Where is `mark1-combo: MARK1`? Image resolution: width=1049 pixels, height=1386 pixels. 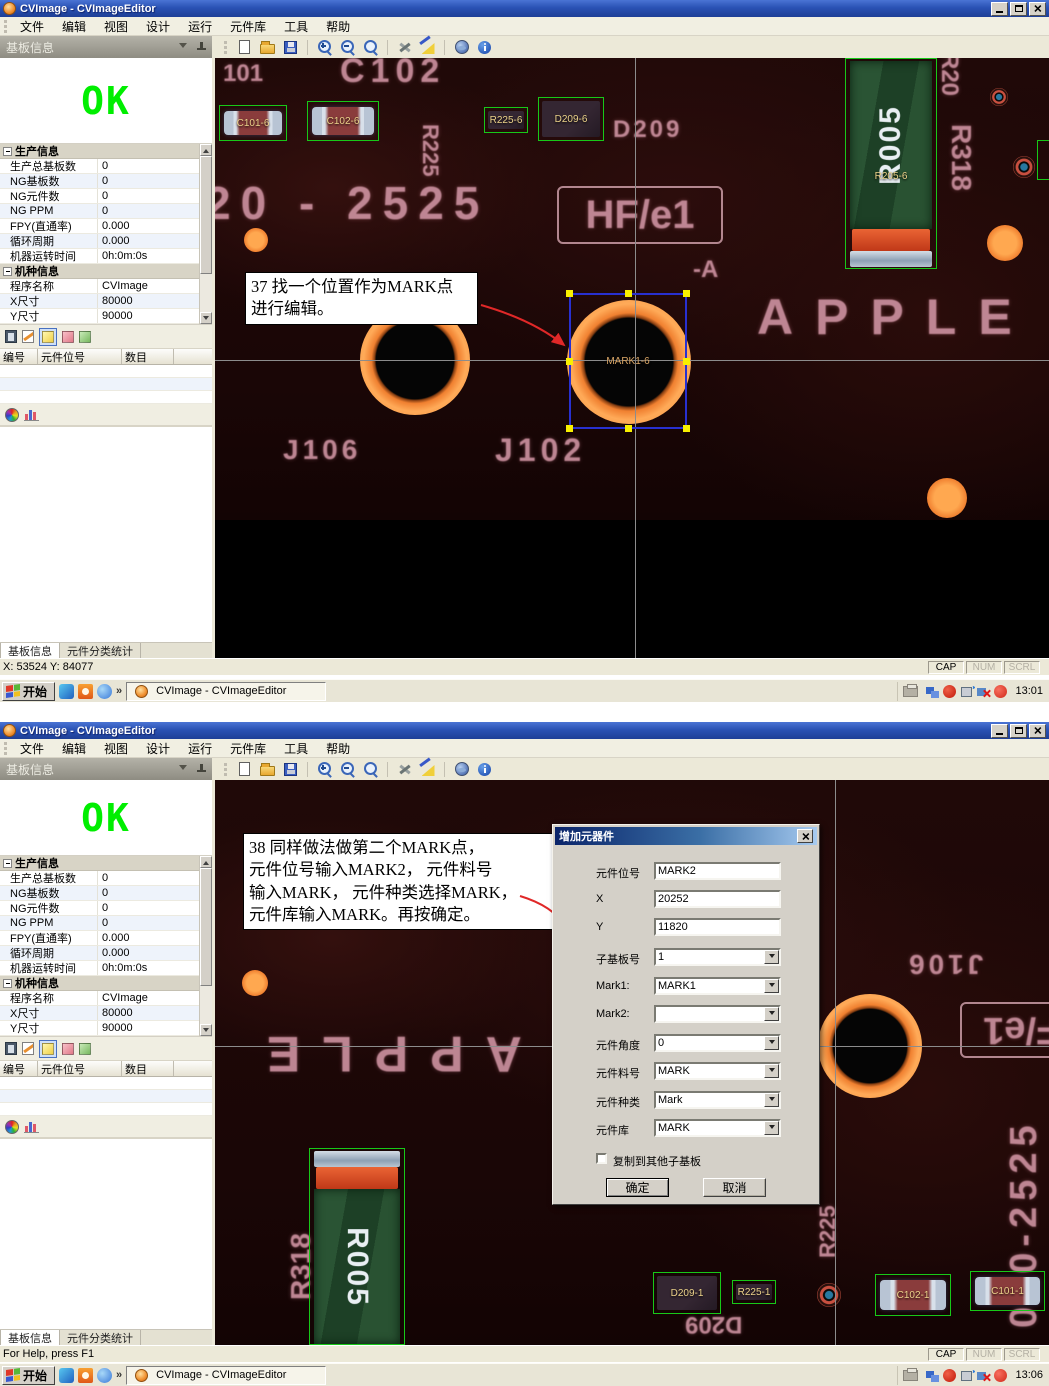 mark1-combo: MARK1 is located at coordinates (717, 986).